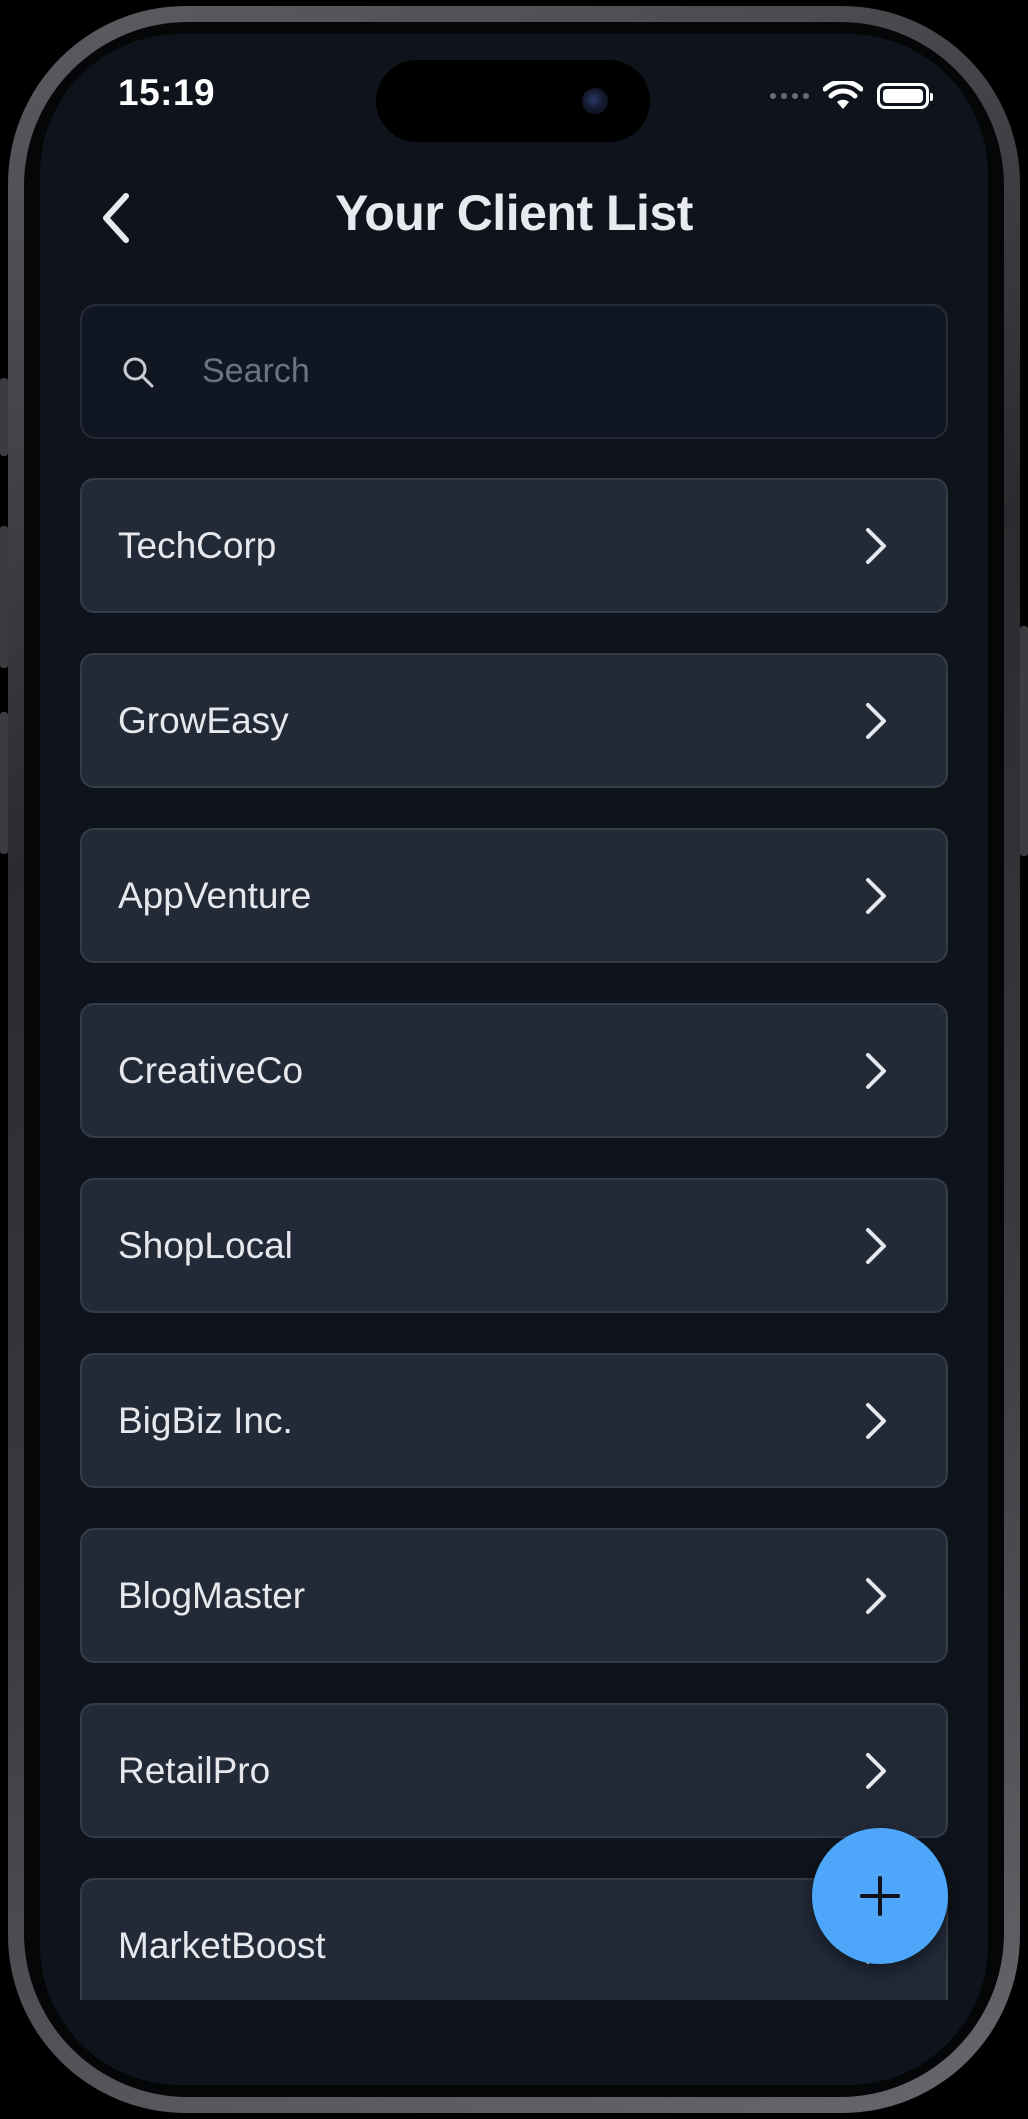 The width and height of the screenshot is (1028, 2119). Describe the element at coordinates (197, 545) in the screenshot. I see `client-name: TechCorp` at that location.